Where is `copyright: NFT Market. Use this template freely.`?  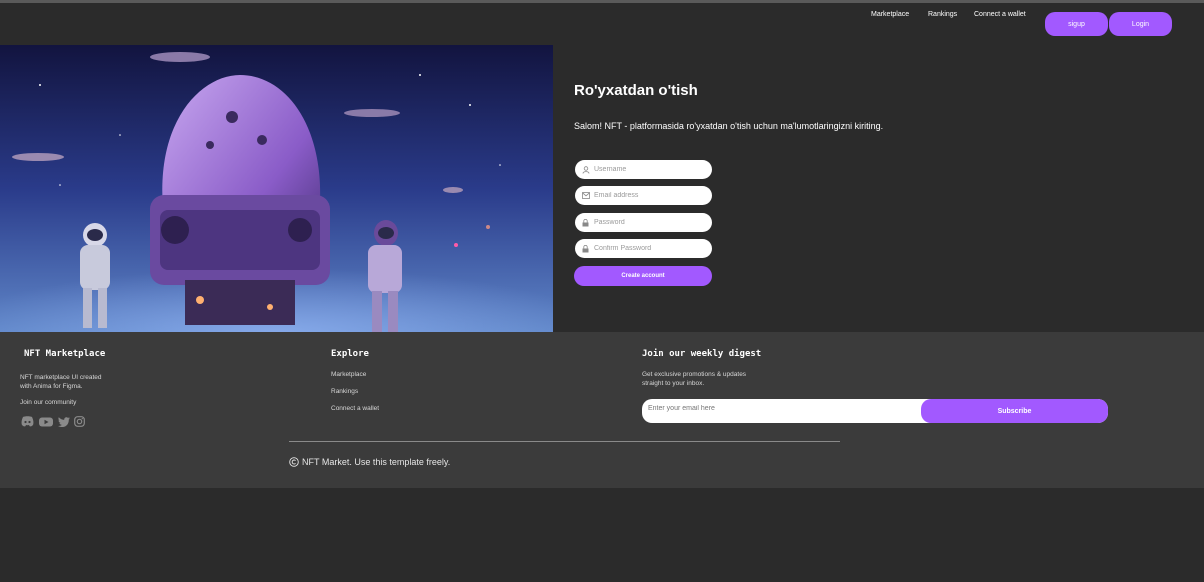
copyright: NFT Market. Use this template freely. is located at coordinates (369, 462).